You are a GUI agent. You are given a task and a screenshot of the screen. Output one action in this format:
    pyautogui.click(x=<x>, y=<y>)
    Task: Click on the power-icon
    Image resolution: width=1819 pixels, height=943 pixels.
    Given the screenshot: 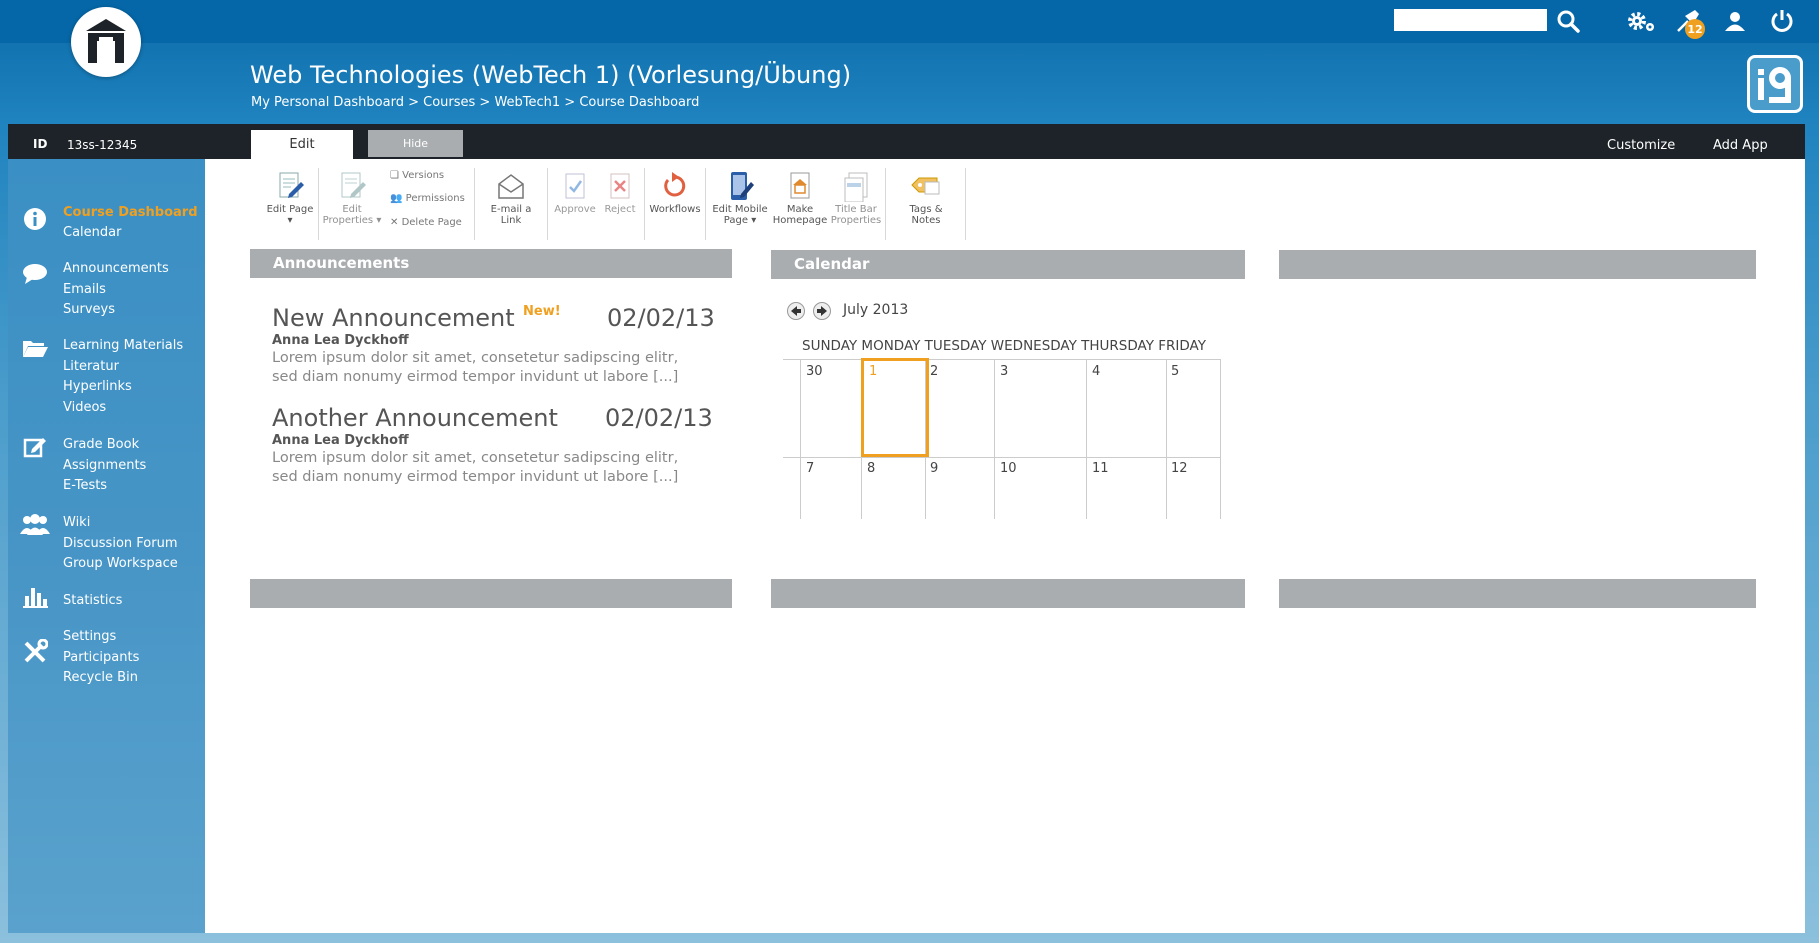 What is the action you would take?
    pyautogui.click(x=1782, y=21)
    